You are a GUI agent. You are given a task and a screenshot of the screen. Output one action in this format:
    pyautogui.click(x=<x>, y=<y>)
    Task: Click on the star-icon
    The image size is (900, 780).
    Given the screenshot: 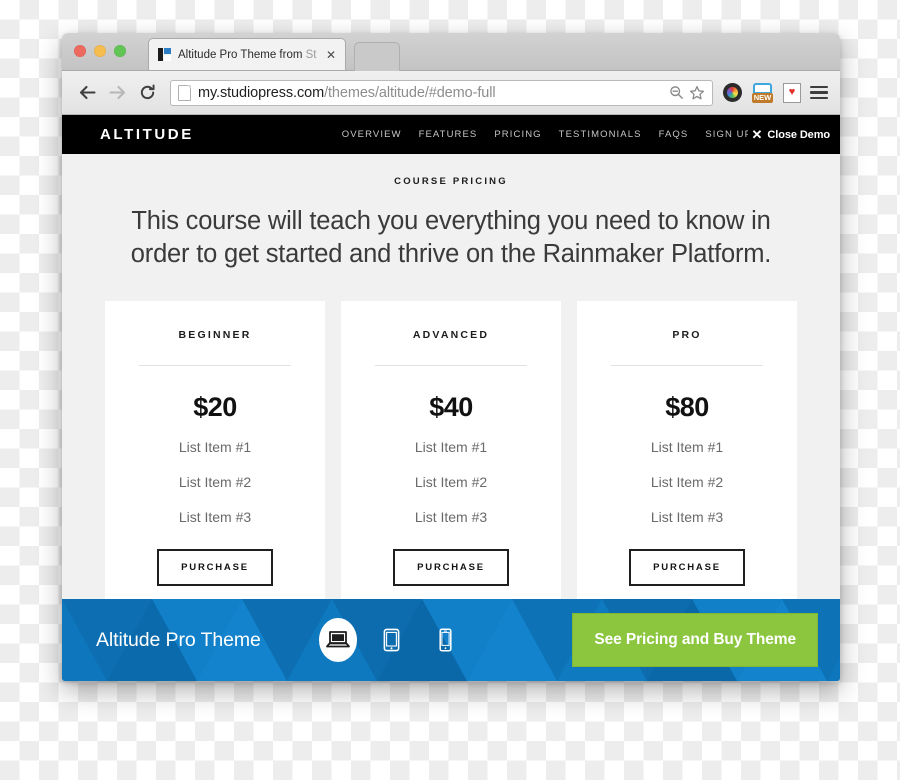 What is the action you would take?
    pyautogui.click(x=697, y=93)
    